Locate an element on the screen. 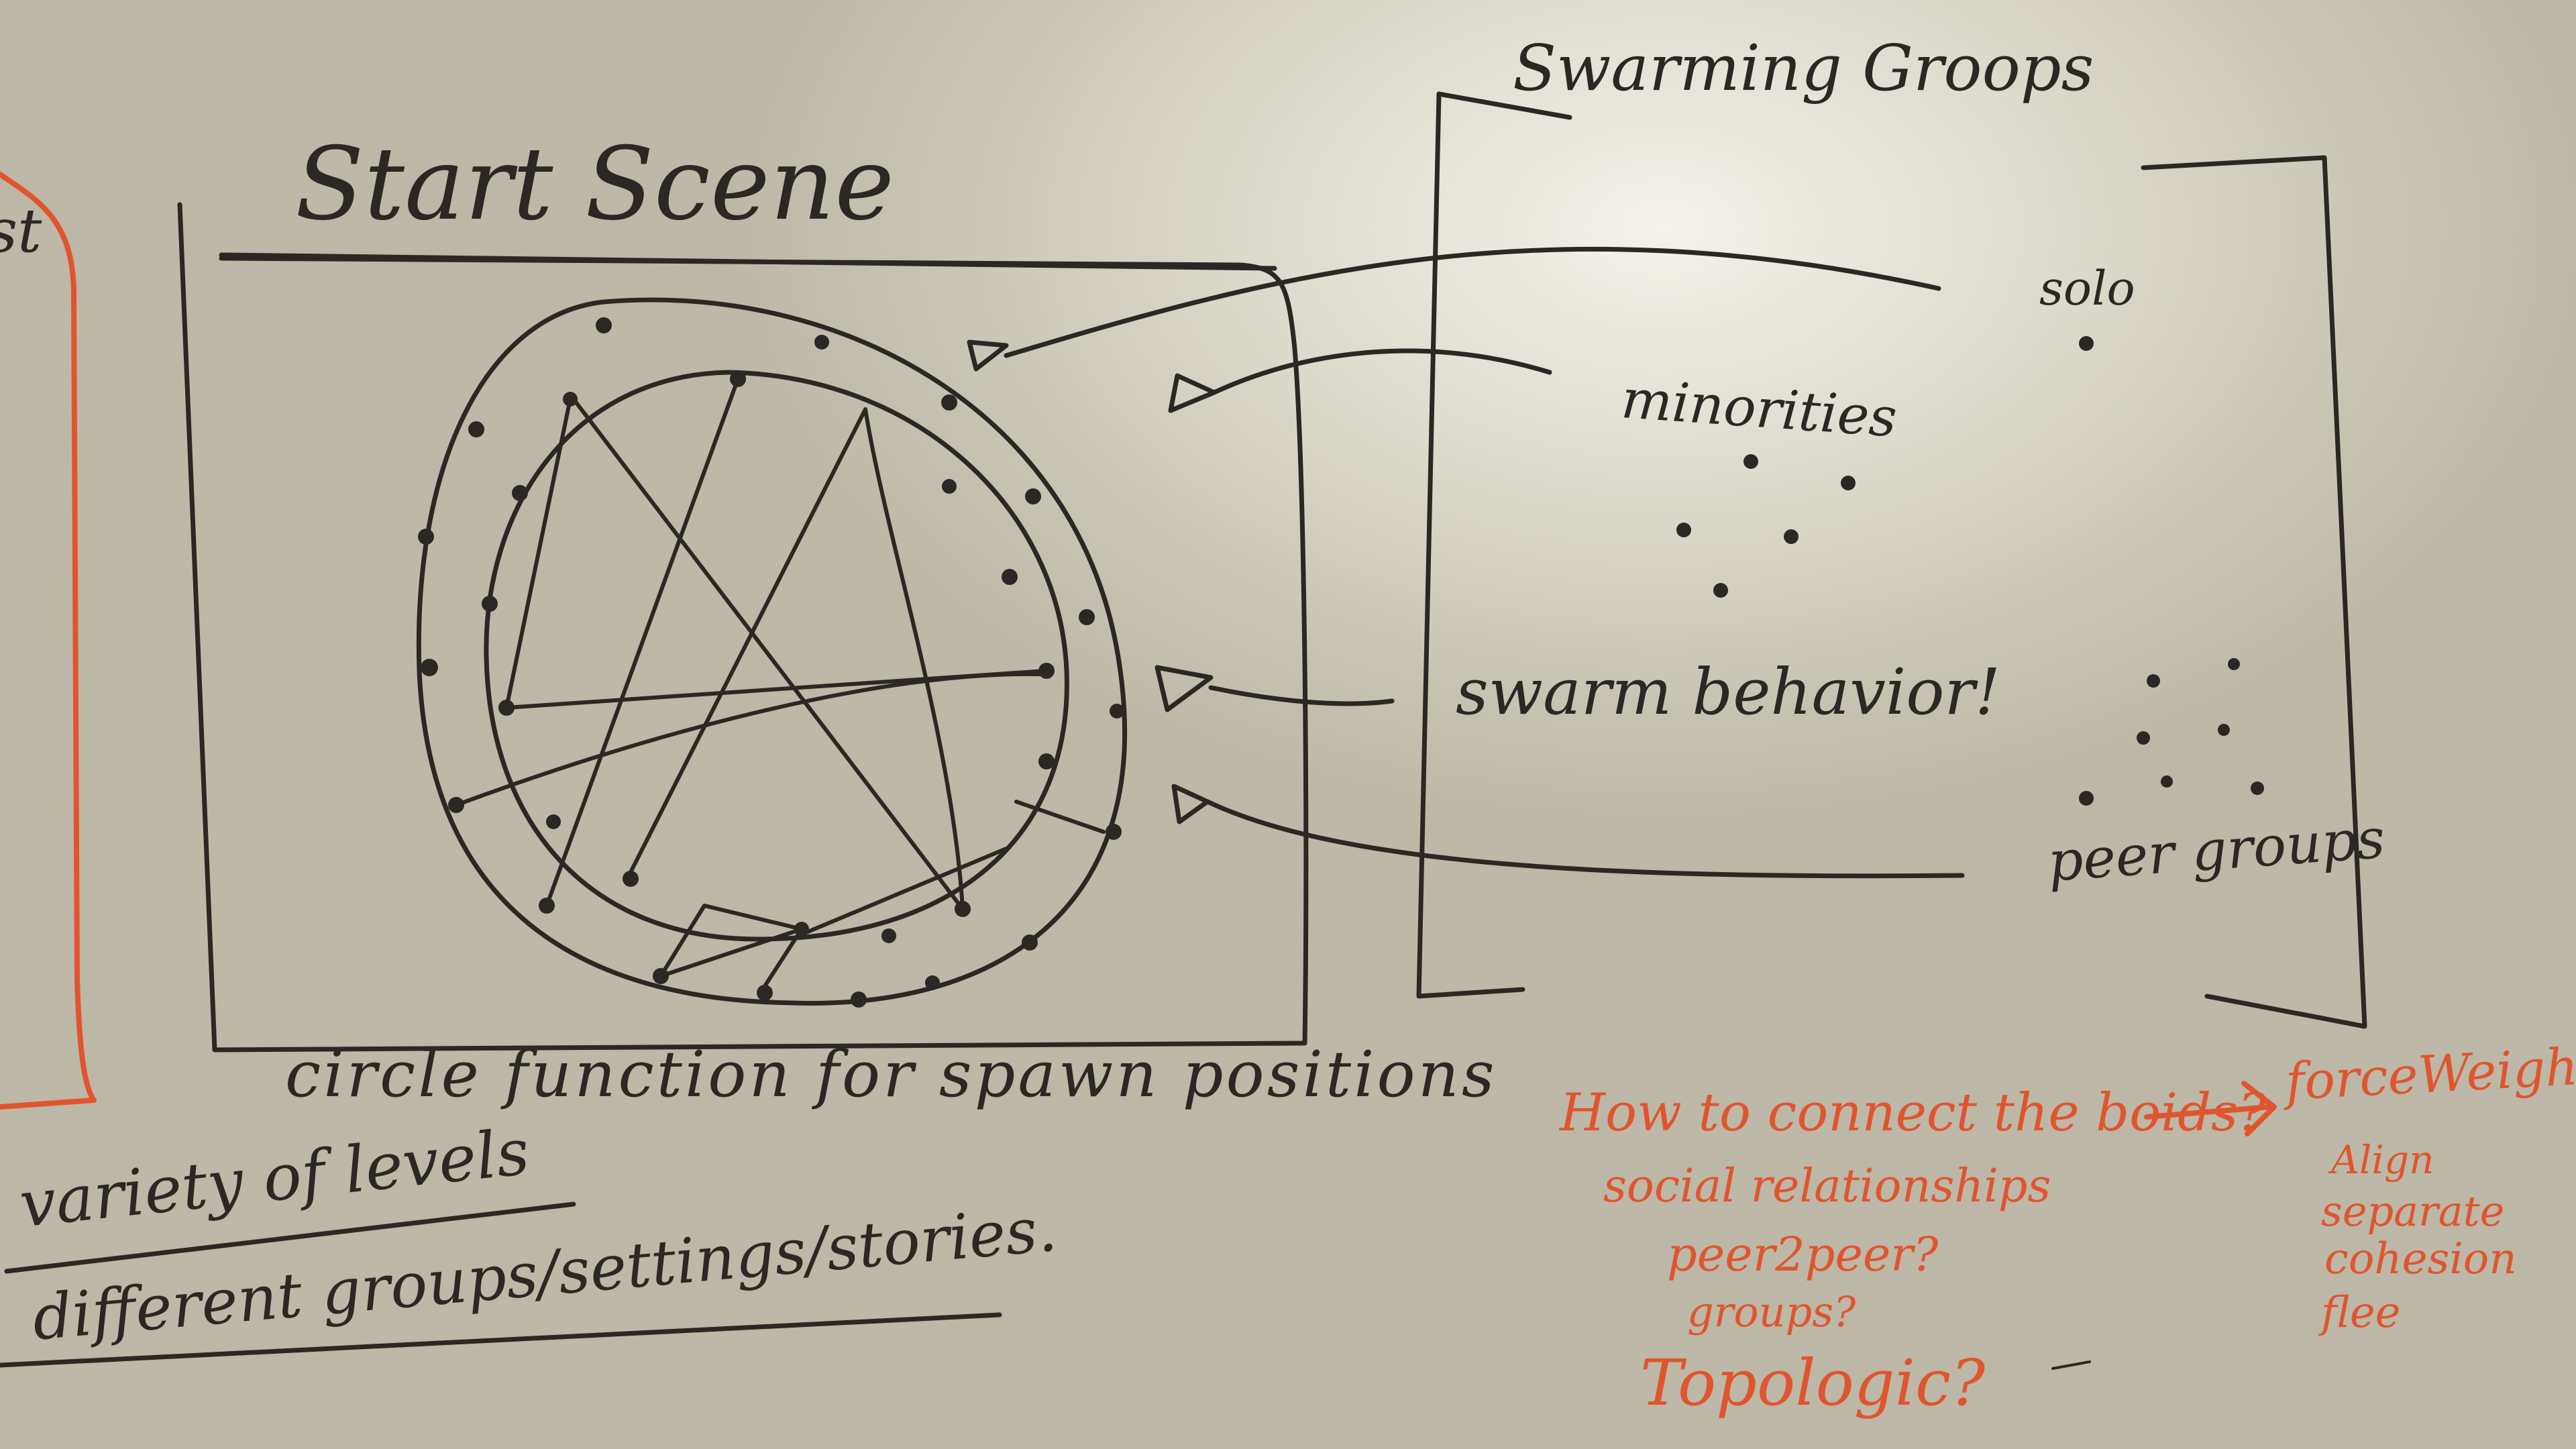  faint-mark is located at coordinates (2071, 1365).